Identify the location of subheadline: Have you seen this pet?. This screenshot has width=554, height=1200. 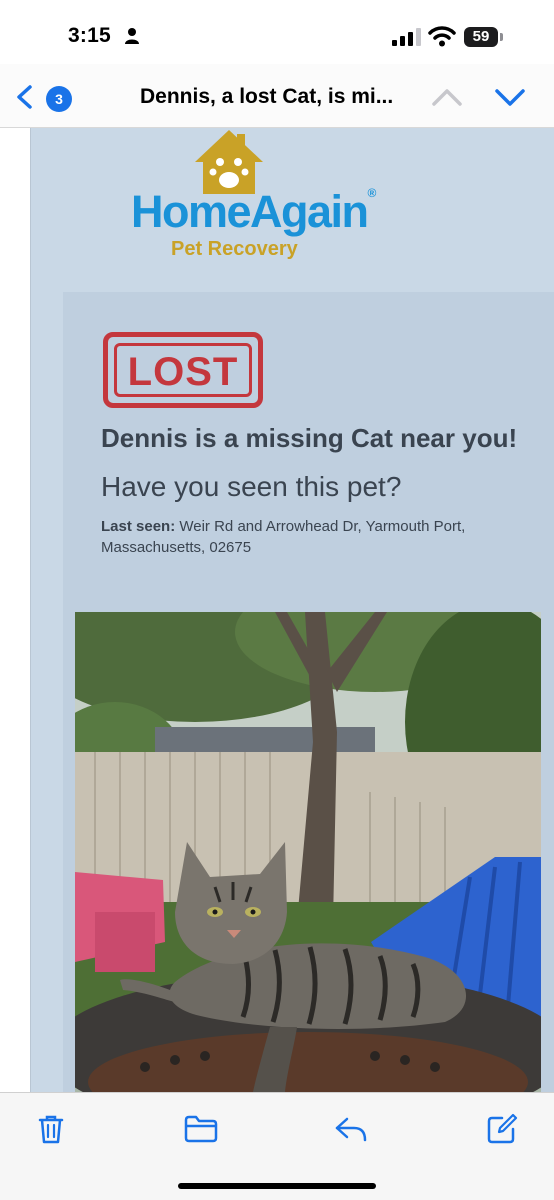
(251, 486).